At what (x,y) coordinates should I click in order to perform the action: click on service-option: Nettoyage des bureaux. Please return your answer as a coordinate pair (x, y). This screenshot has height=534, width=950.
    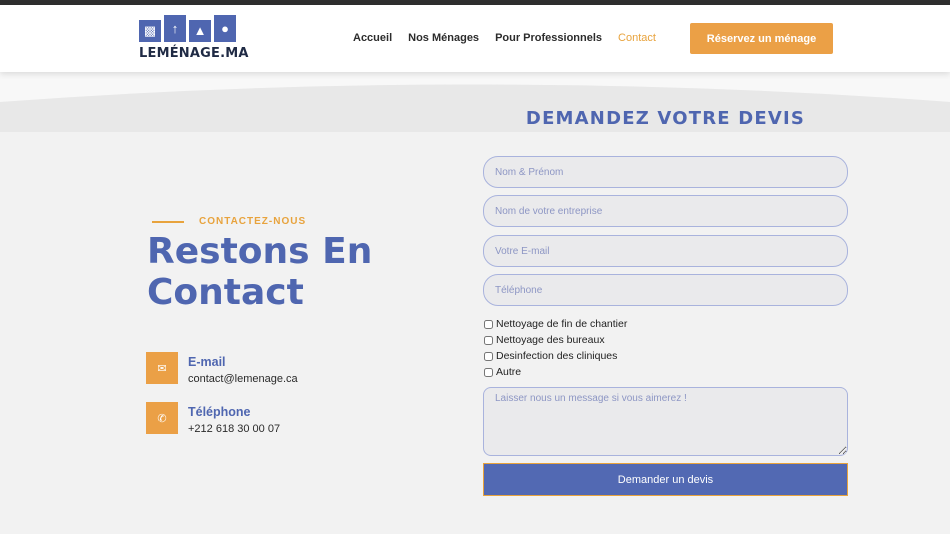
    Looking at the image, I should click on (555, 340).